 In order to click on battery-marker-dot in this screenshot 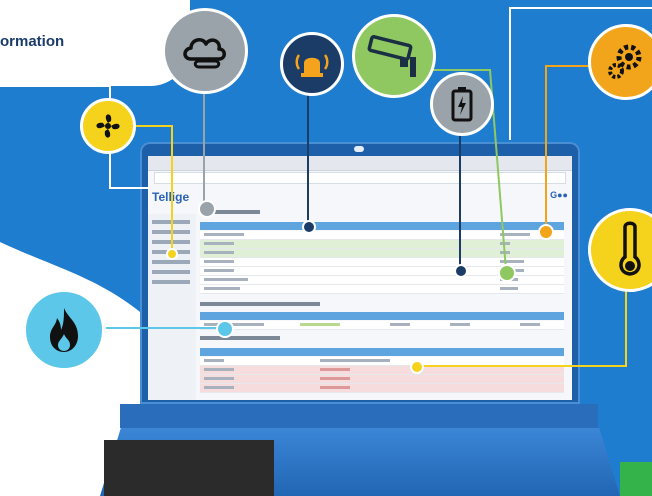, I will do `click(461, 271)`.